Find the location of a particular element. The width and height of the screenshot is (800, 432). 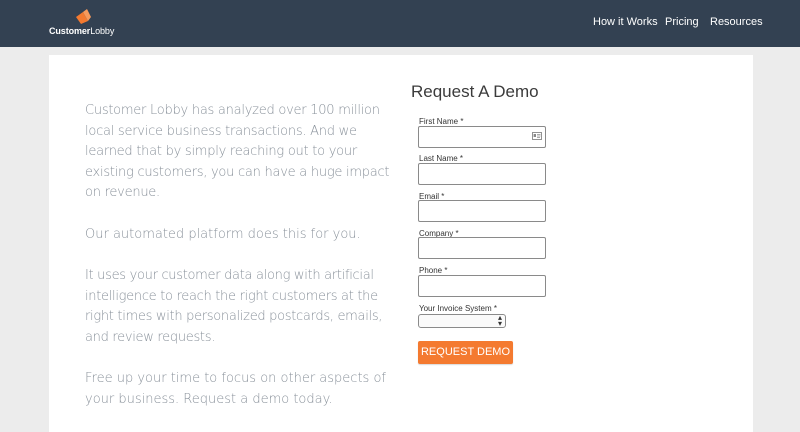

first-name-label: First Name * is located at coordinates (441, 121).